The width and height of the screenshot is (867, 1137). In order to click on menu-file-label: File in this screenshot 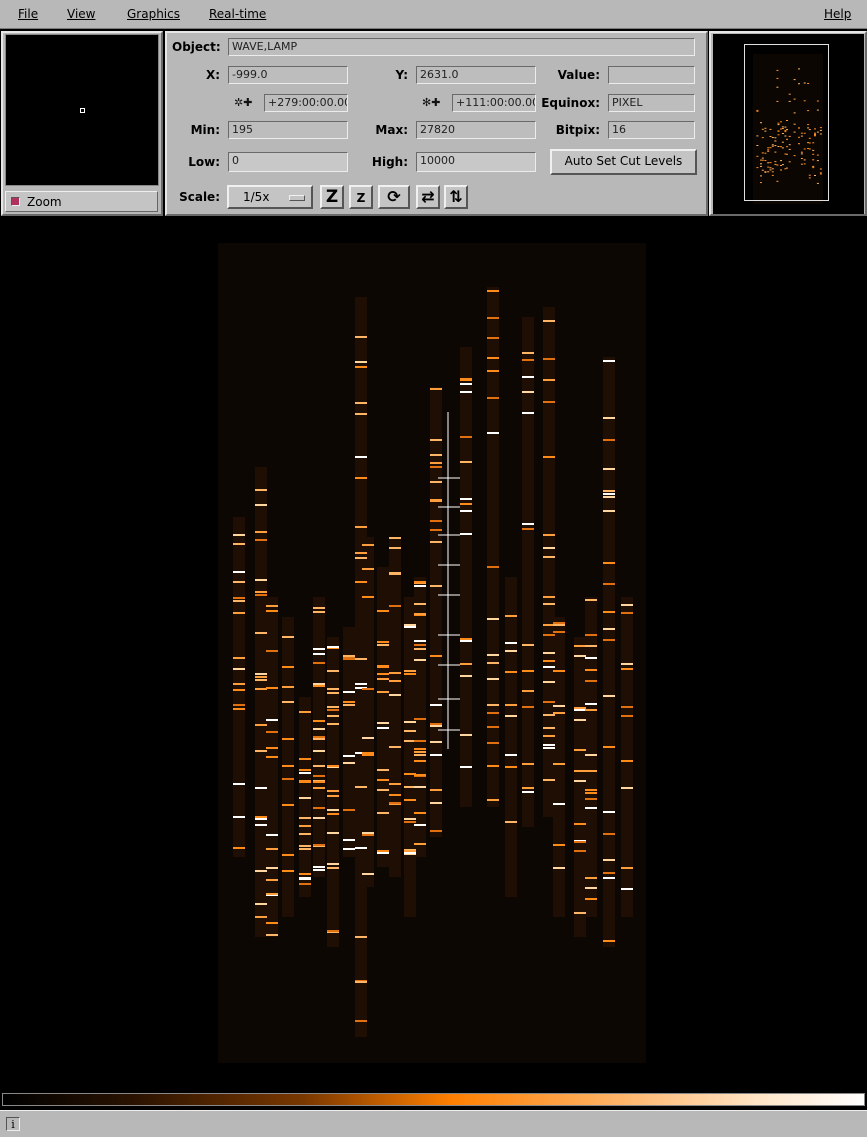, I will do `click(28, 14)`.